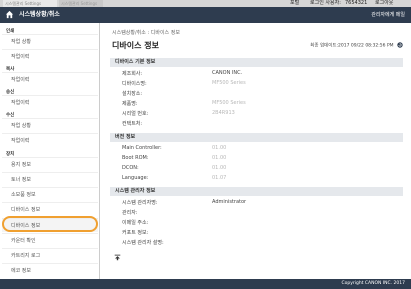  What do you see at coordinates (229, 103) in the screenshot?
I see `row-product-name-value: MF500 Series` at bounding box center [229, 103].